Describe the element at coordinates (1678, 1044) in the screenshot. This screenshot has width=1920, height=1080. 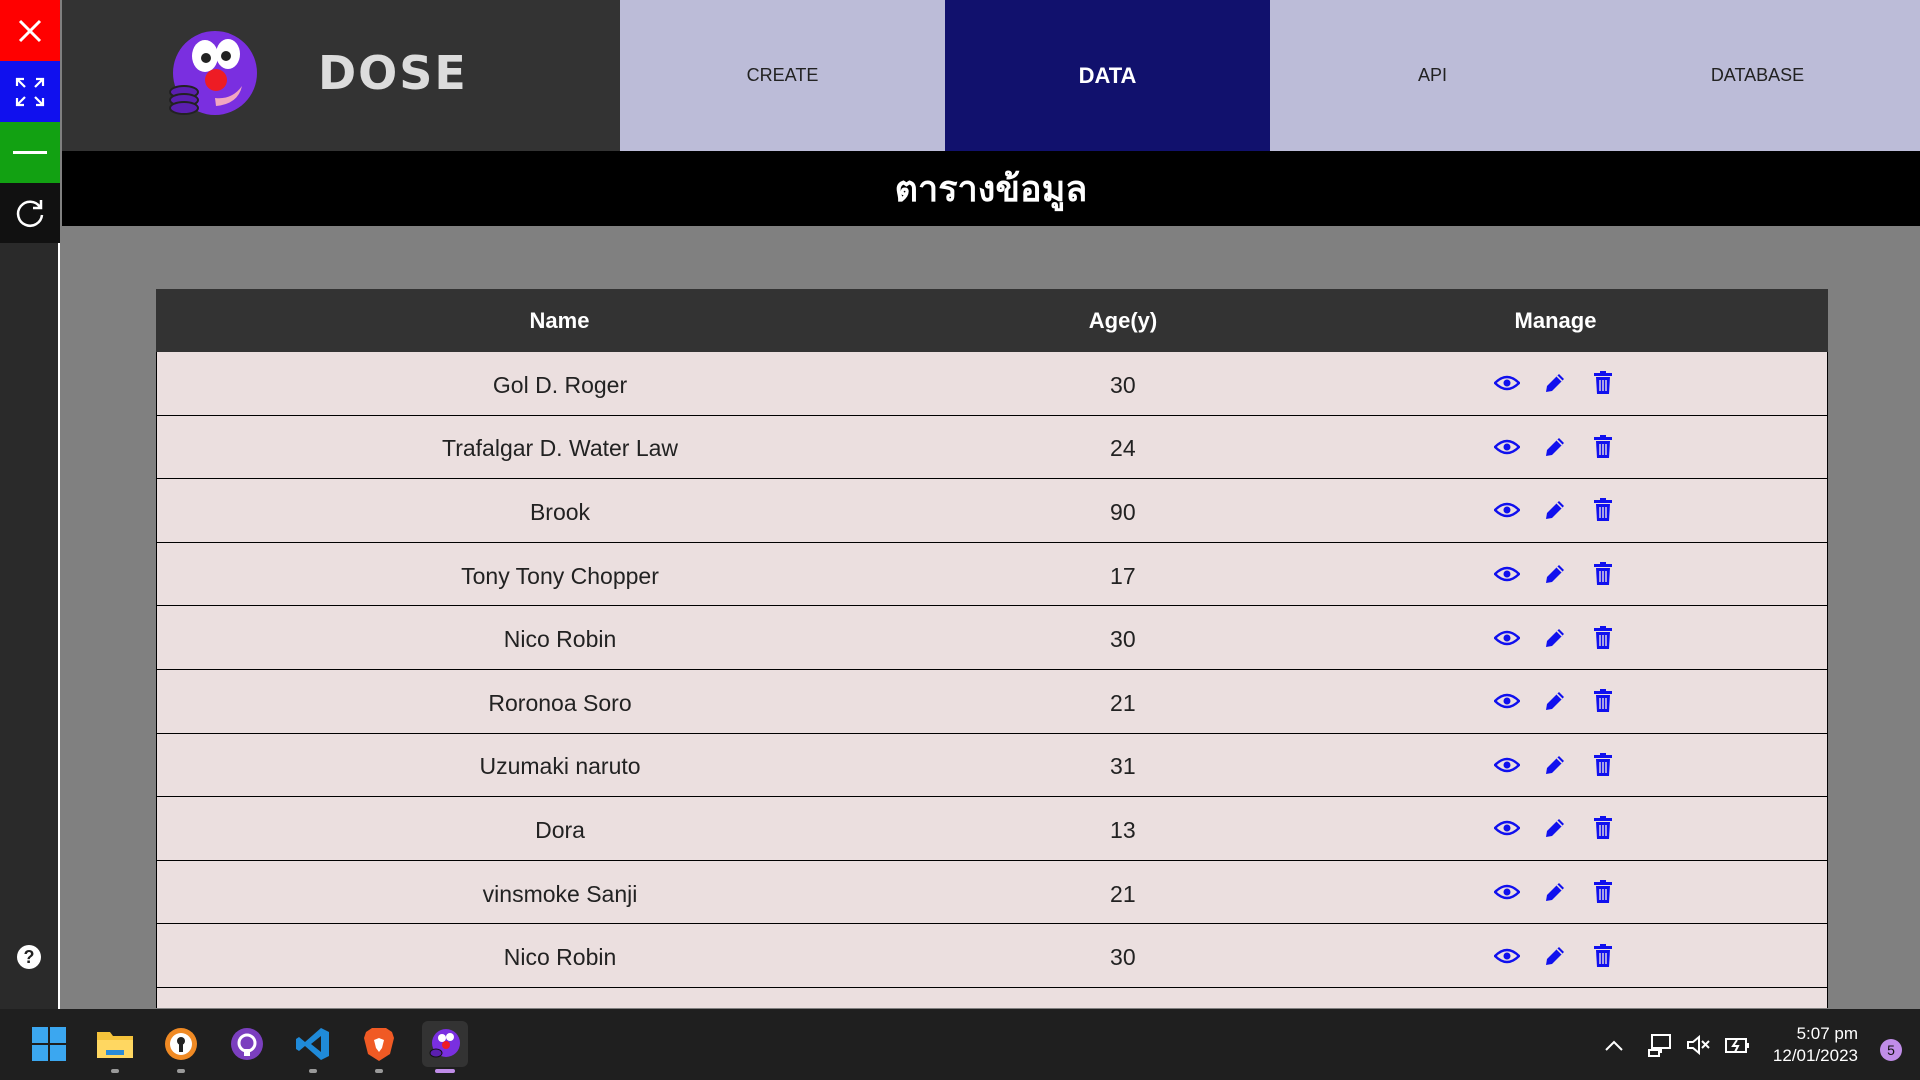
I see `system-tray` at that location.